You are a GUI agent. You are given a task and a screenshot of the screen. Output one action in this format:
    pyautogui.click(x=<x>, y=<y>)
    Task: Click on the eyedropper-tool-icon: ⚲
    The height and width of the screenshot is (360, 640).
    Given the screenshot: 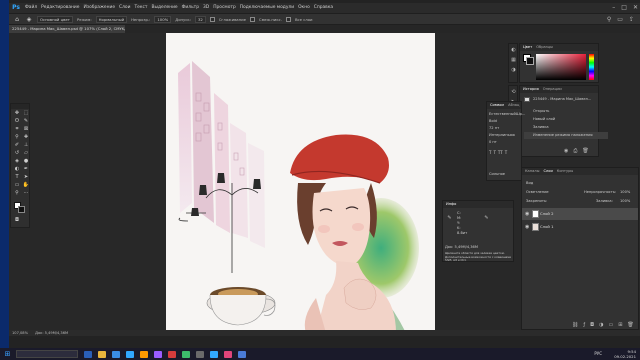 What is the action you would take?
    pyautogui.click(x=17, y=137)
    